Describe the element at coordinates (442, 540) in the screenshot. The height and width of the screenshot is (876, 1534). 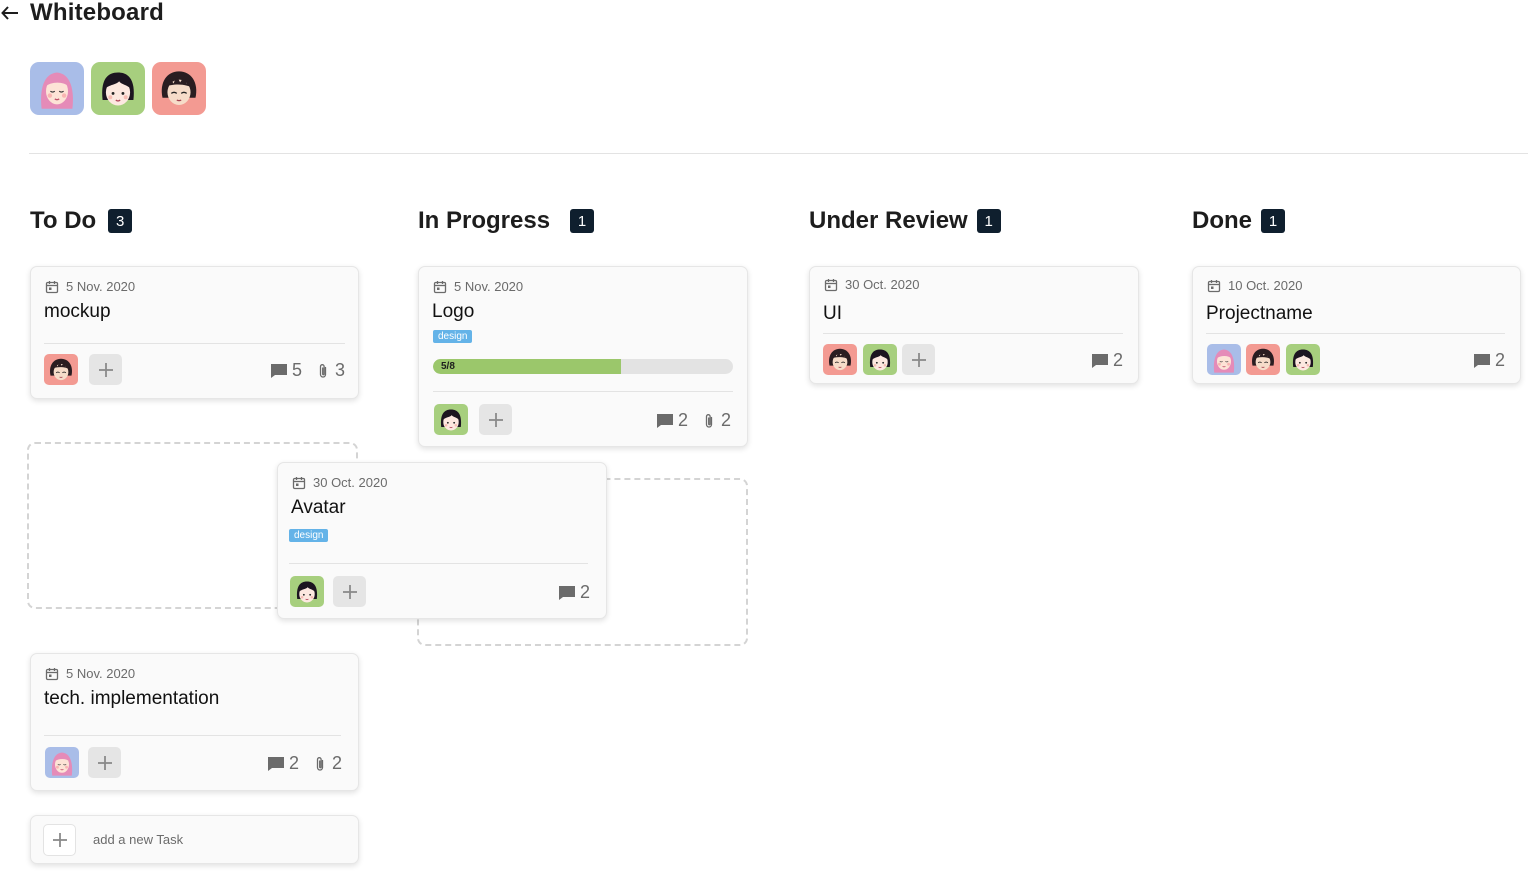
I see `task-card-avatar: 30 Oct. 2020 Avatar design 2` at that location.